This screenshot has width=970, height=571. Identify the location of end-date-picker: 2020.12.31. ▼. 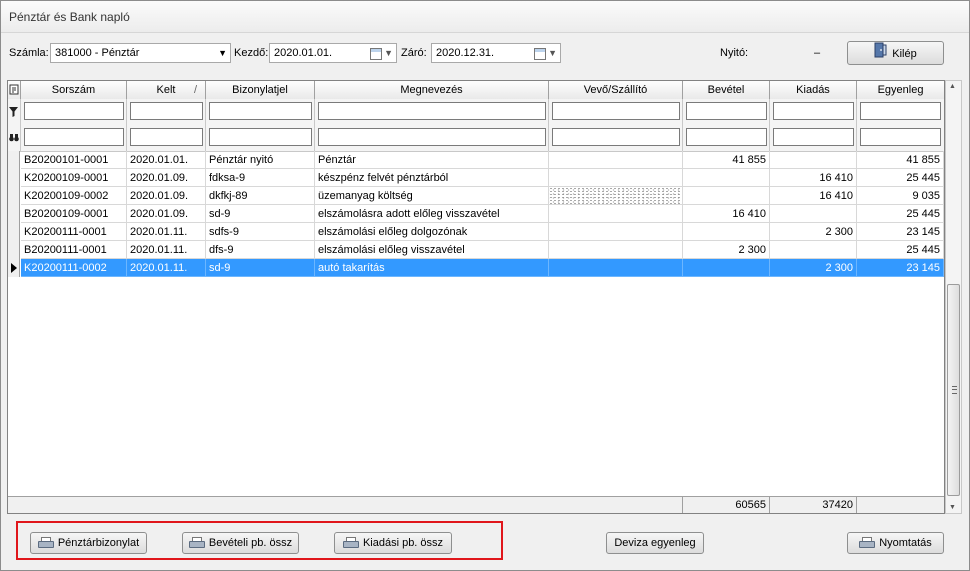
(496, 53).